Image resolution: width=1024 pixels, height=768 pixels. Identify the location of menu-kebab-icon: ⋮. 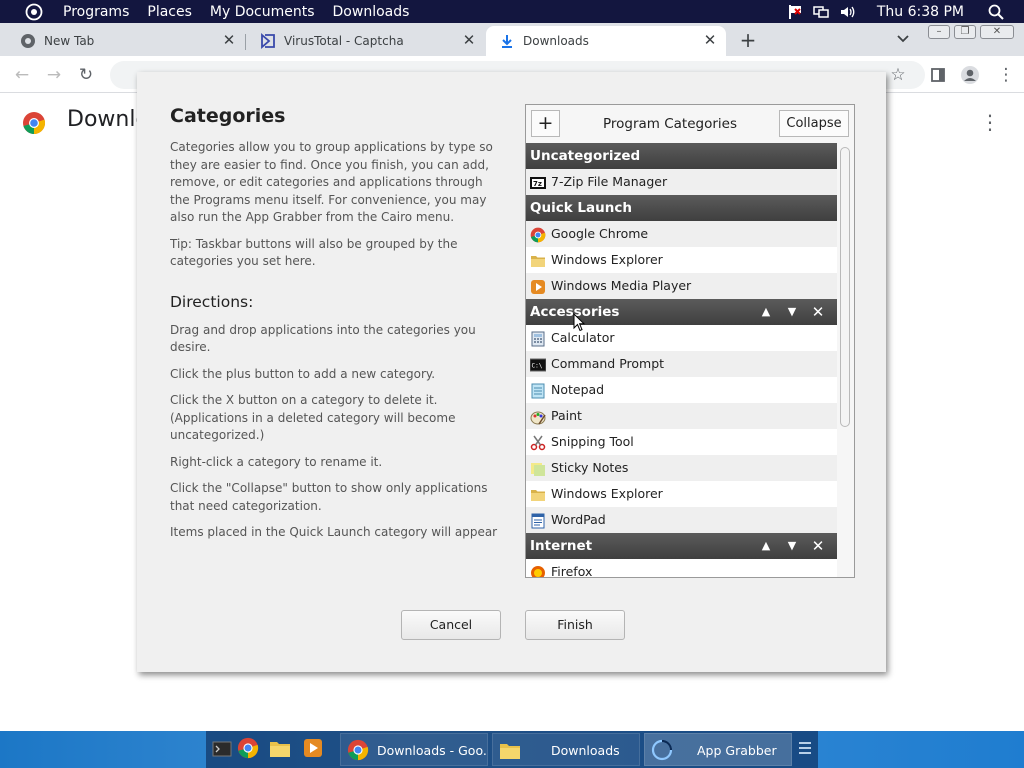
(1006, 75).